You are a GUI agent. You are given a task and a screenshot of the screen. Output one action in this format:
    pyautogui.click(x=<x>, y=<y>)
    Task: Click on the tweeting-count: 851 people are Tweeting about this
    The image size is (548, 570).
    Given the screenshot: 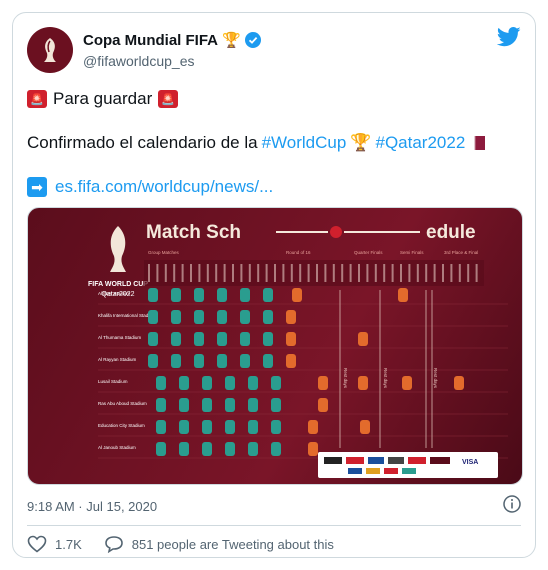 What is the action you would take?
    pyautogui.click(x=233, y=544)
    